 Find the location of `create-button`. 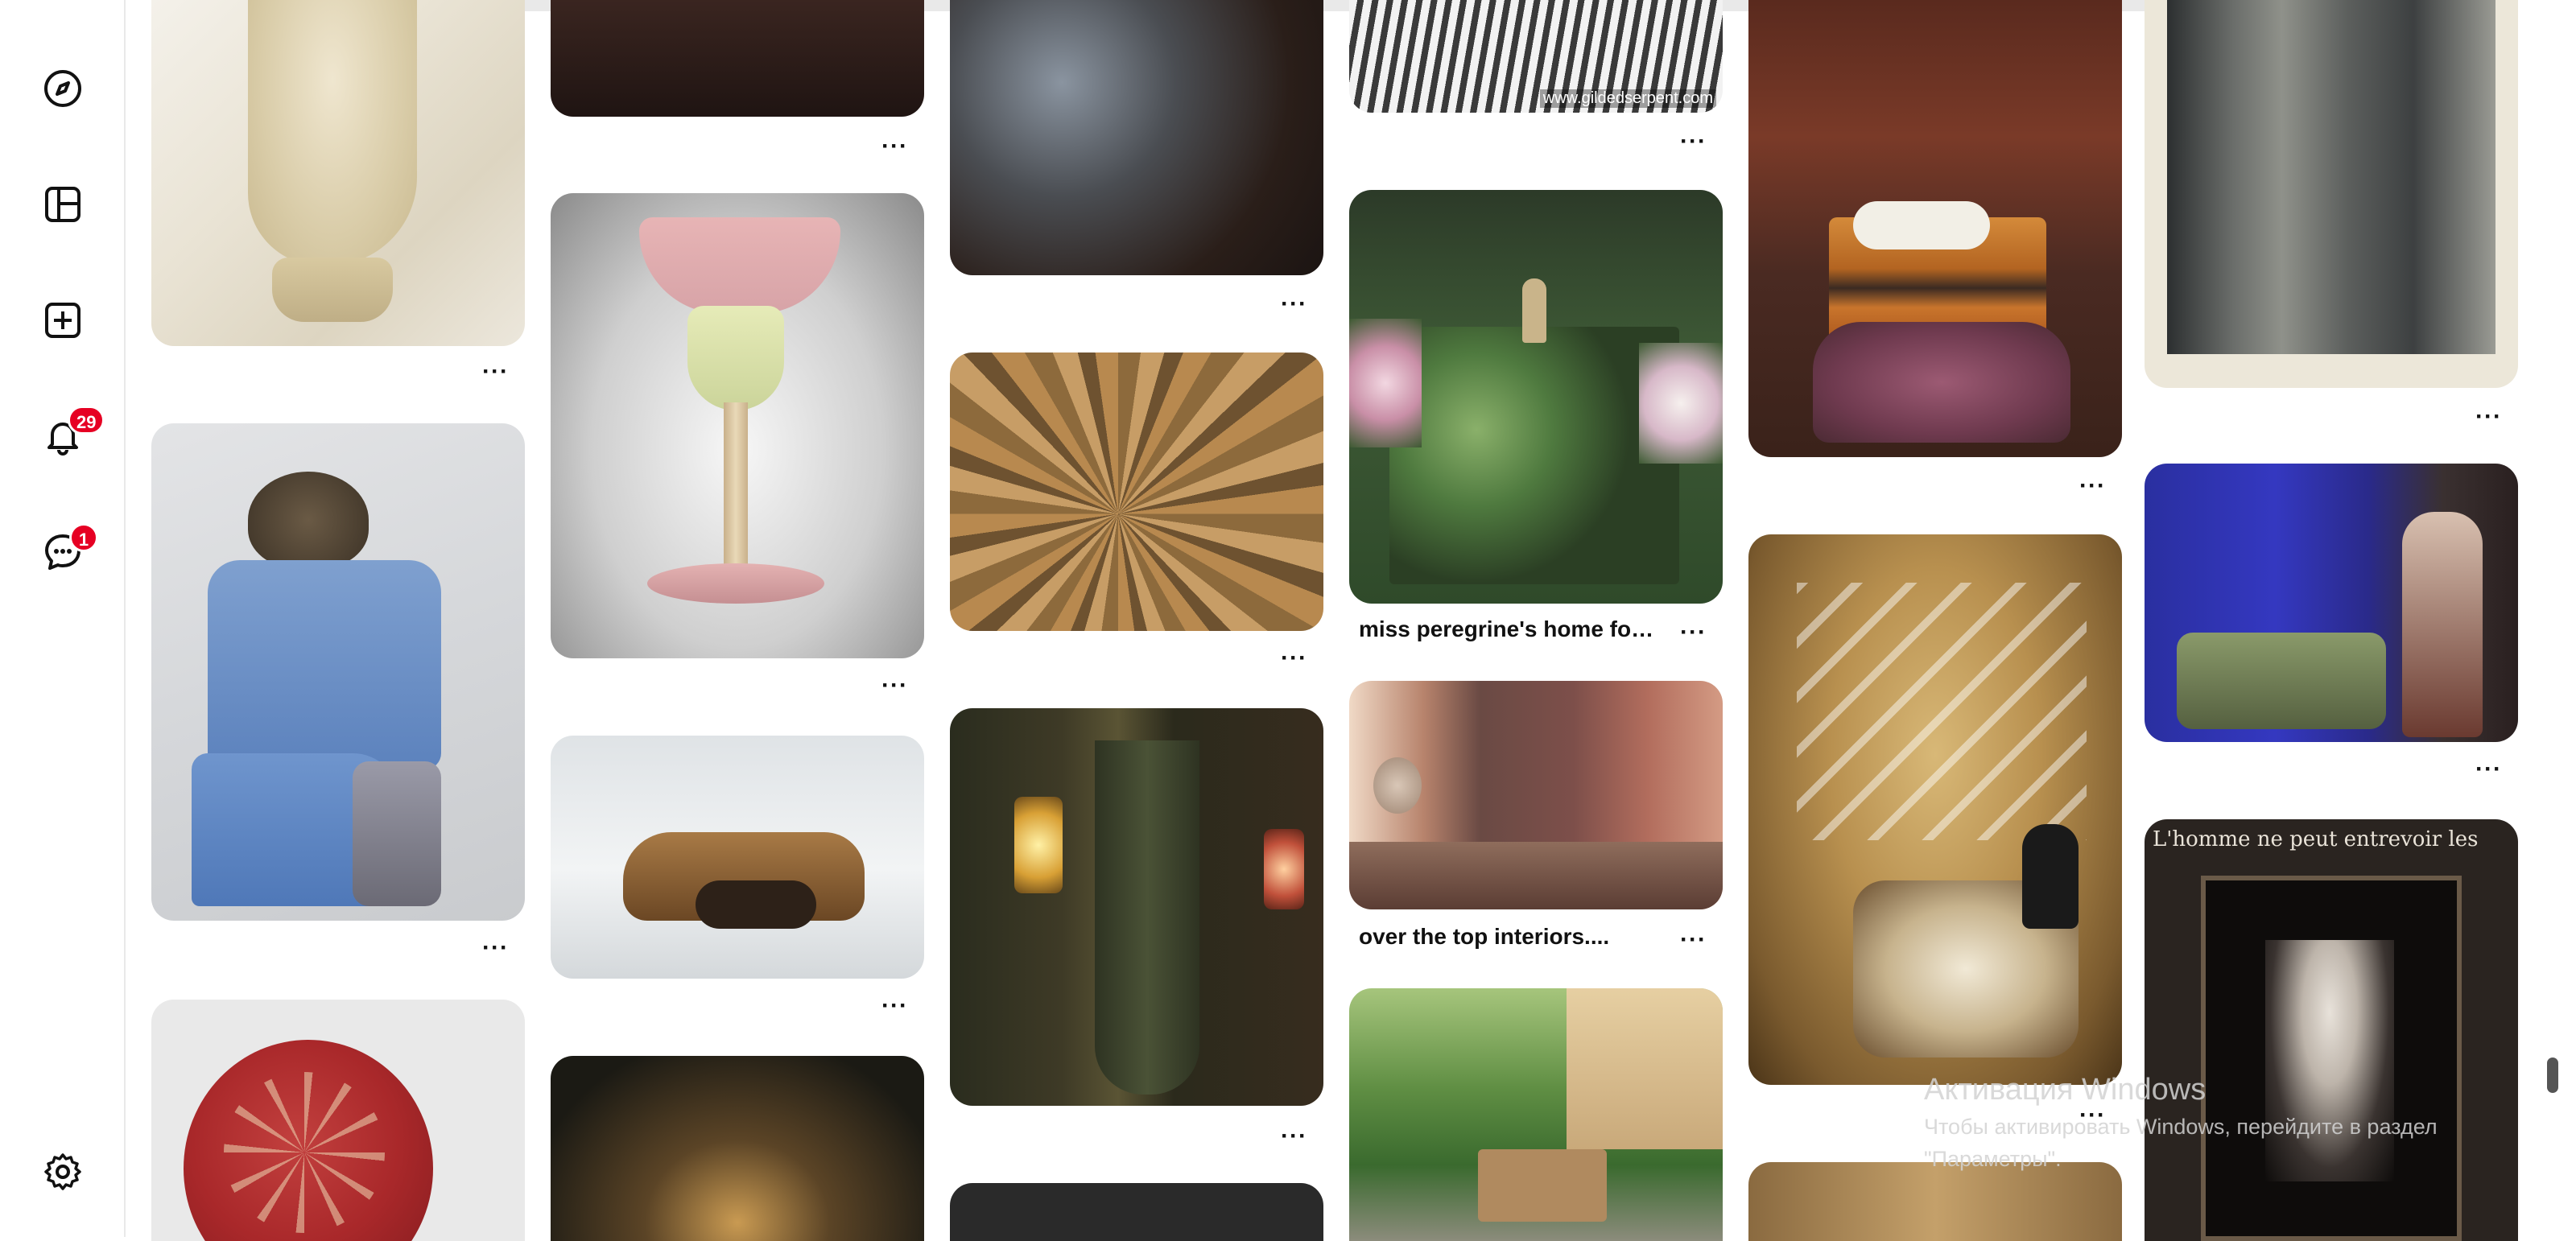

create-button is located at coordinates (63, 320).